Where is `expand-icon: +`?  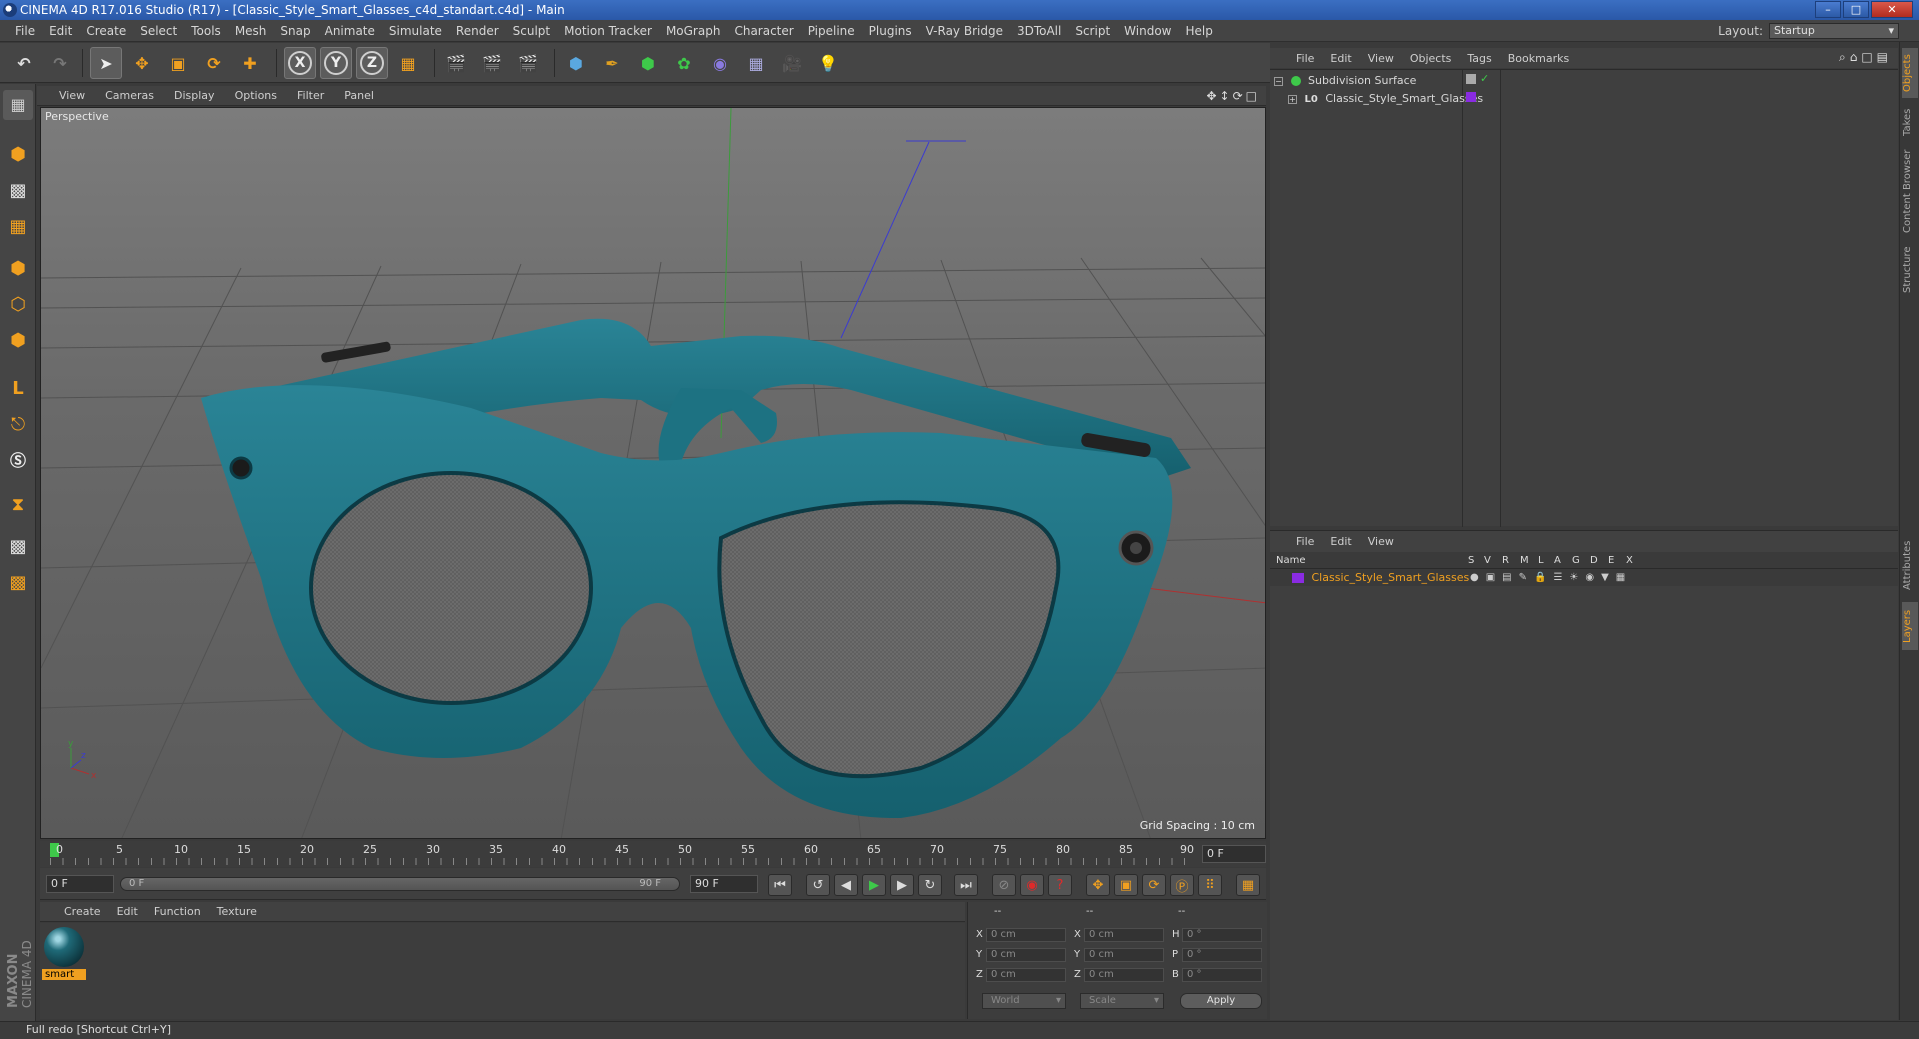 expand-icon: + is located at coordinates (1292, 99).